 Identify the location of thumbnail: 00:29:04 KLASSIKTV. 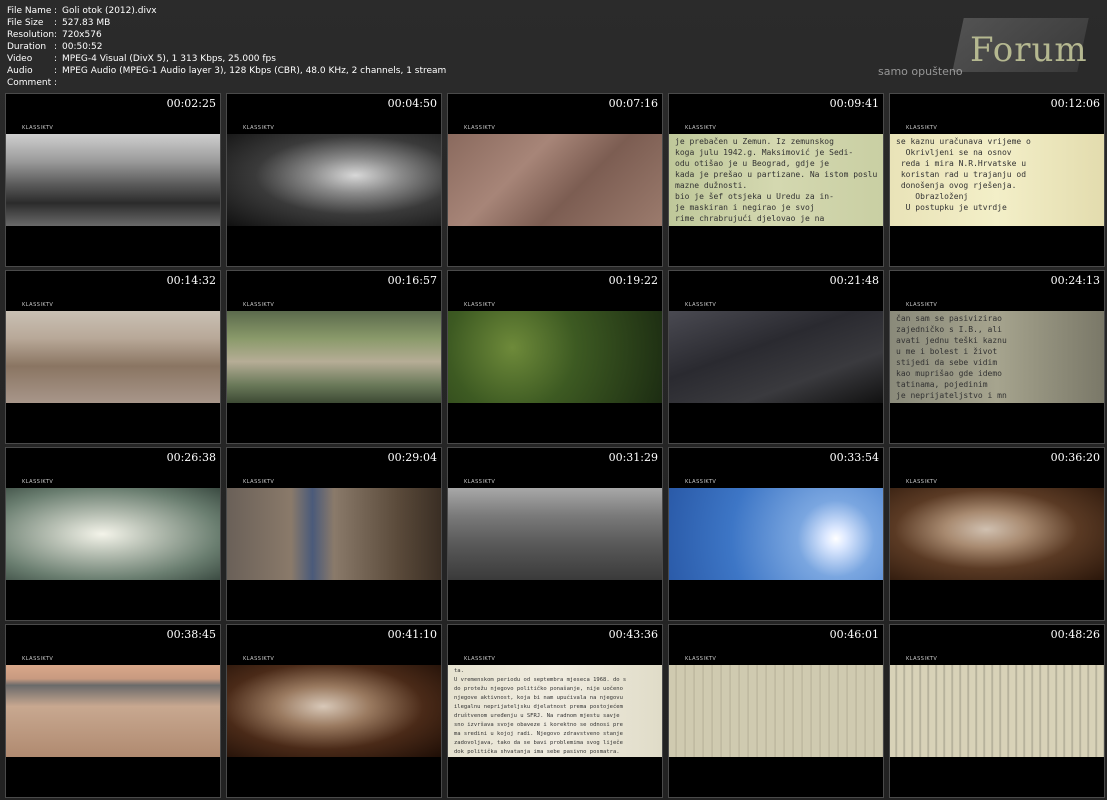
(334, 534).